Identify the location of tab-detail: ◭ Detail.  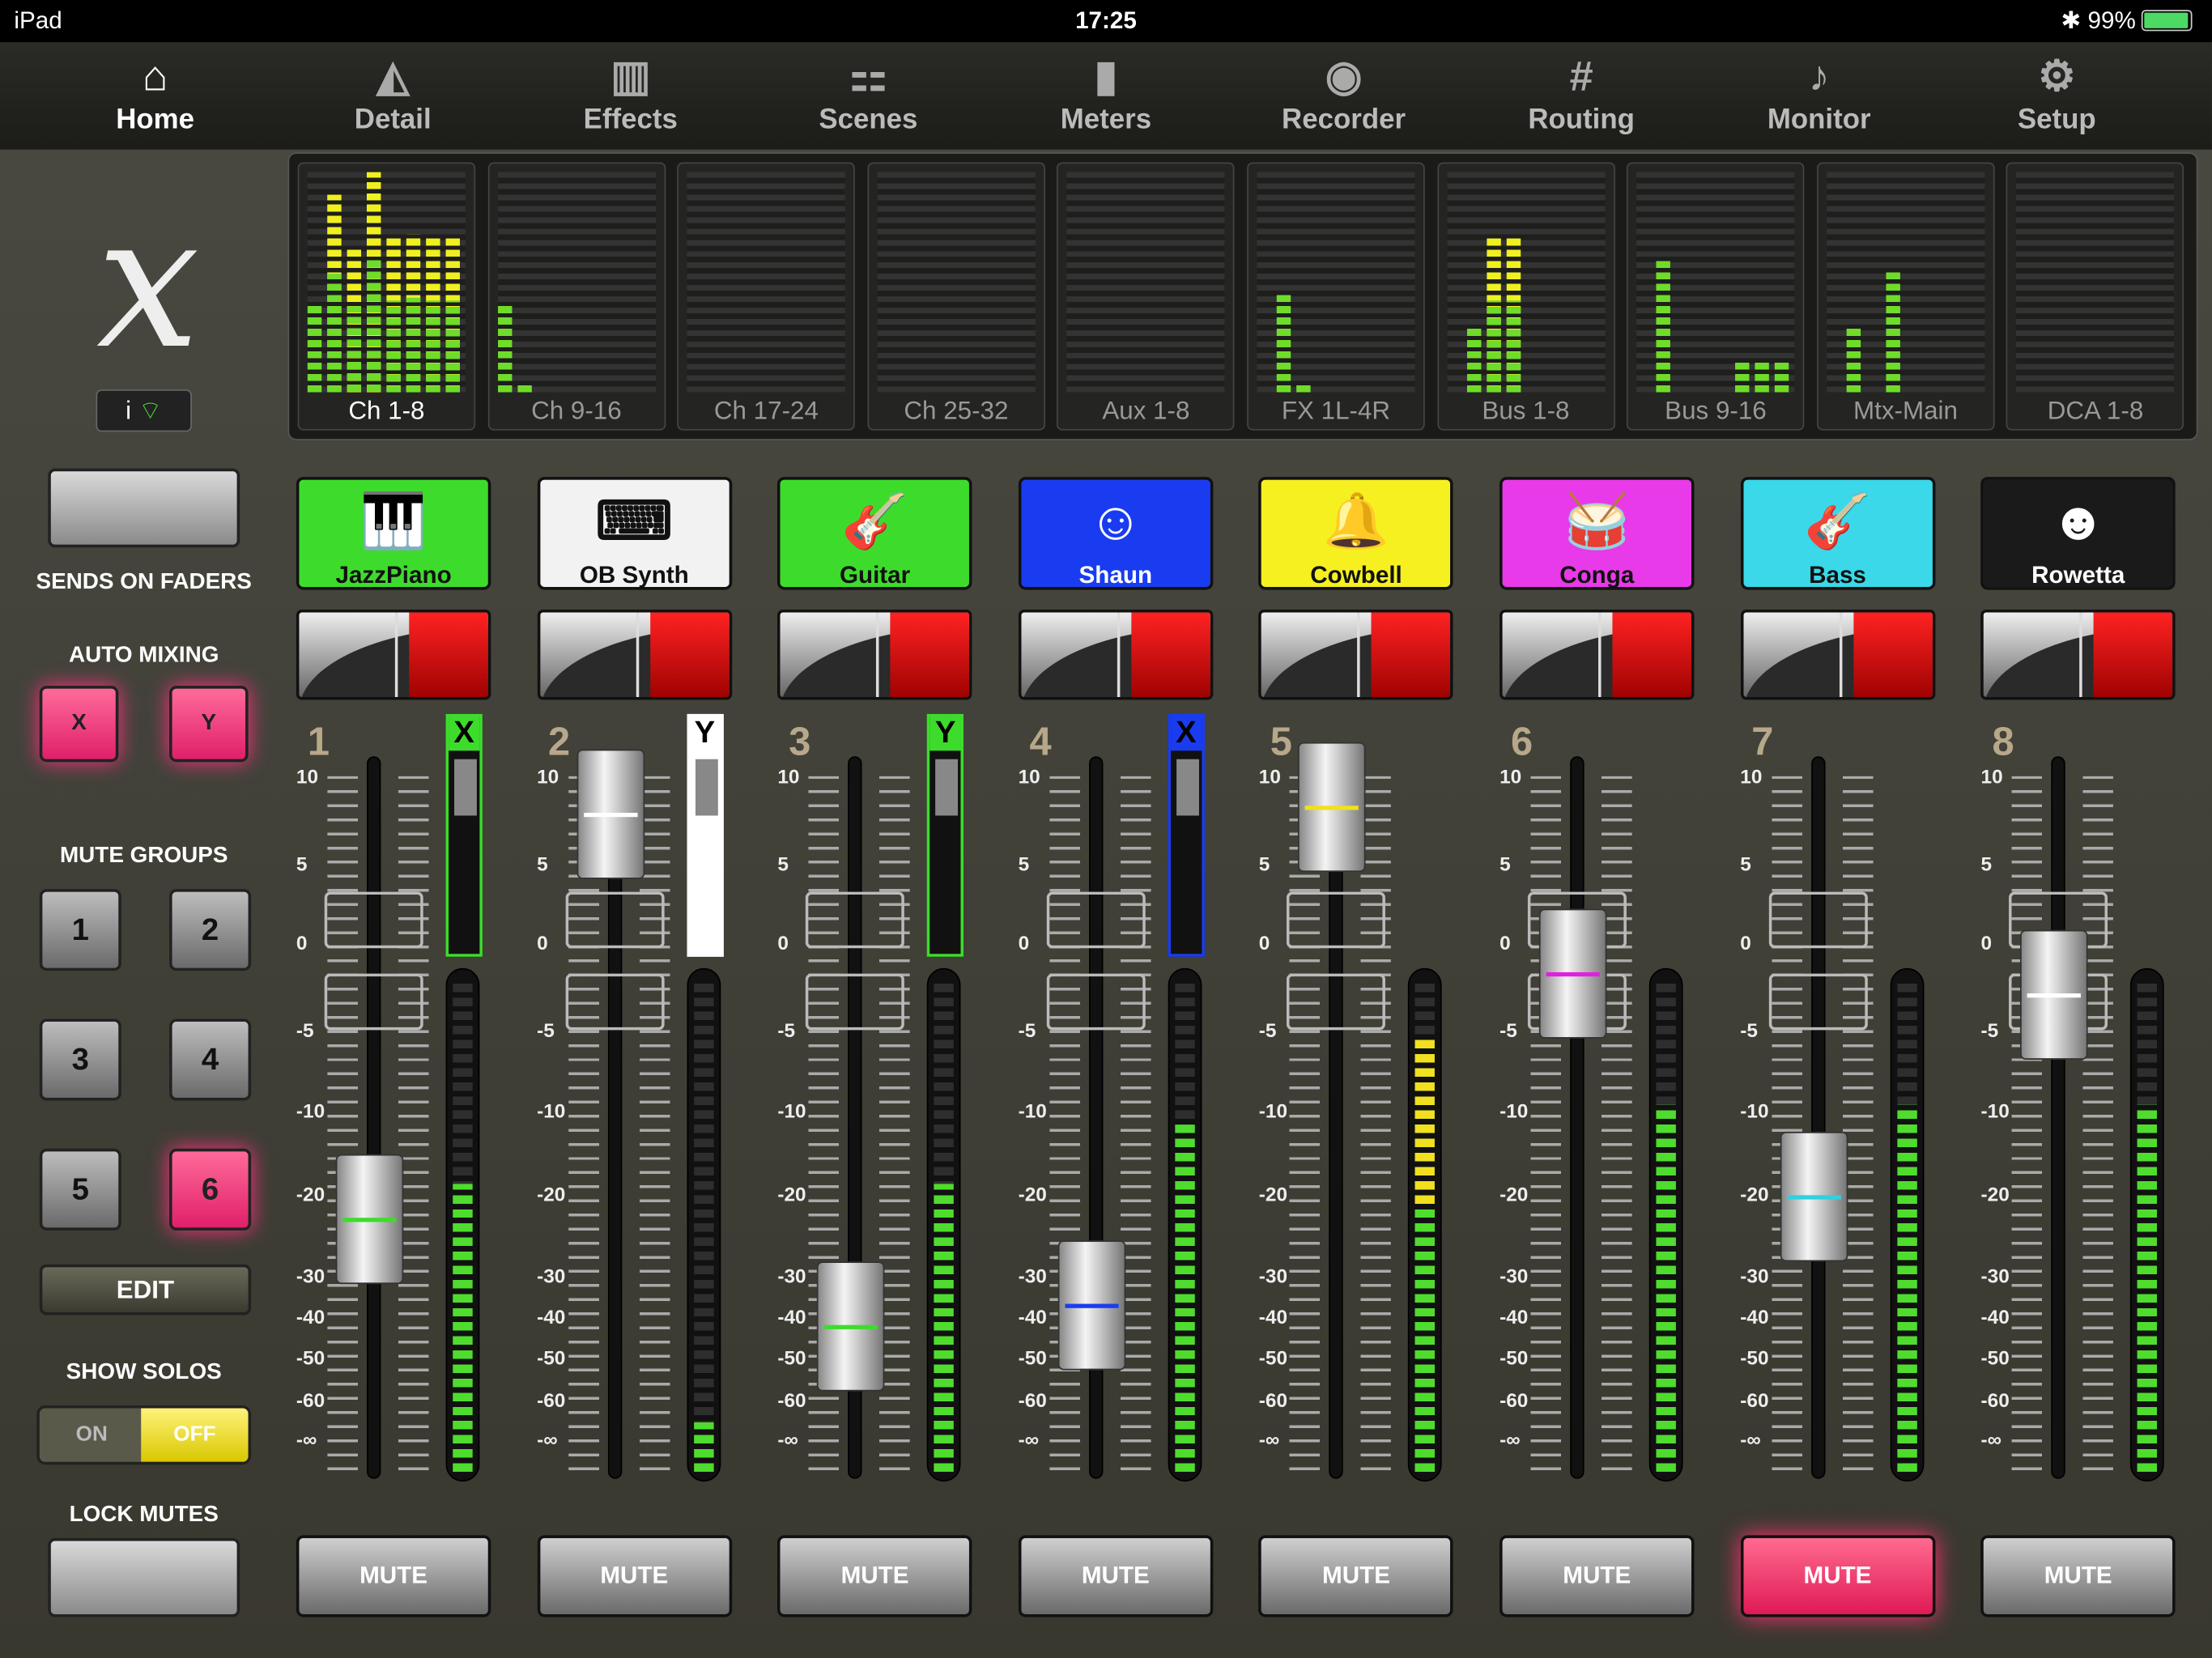
(393, 95).